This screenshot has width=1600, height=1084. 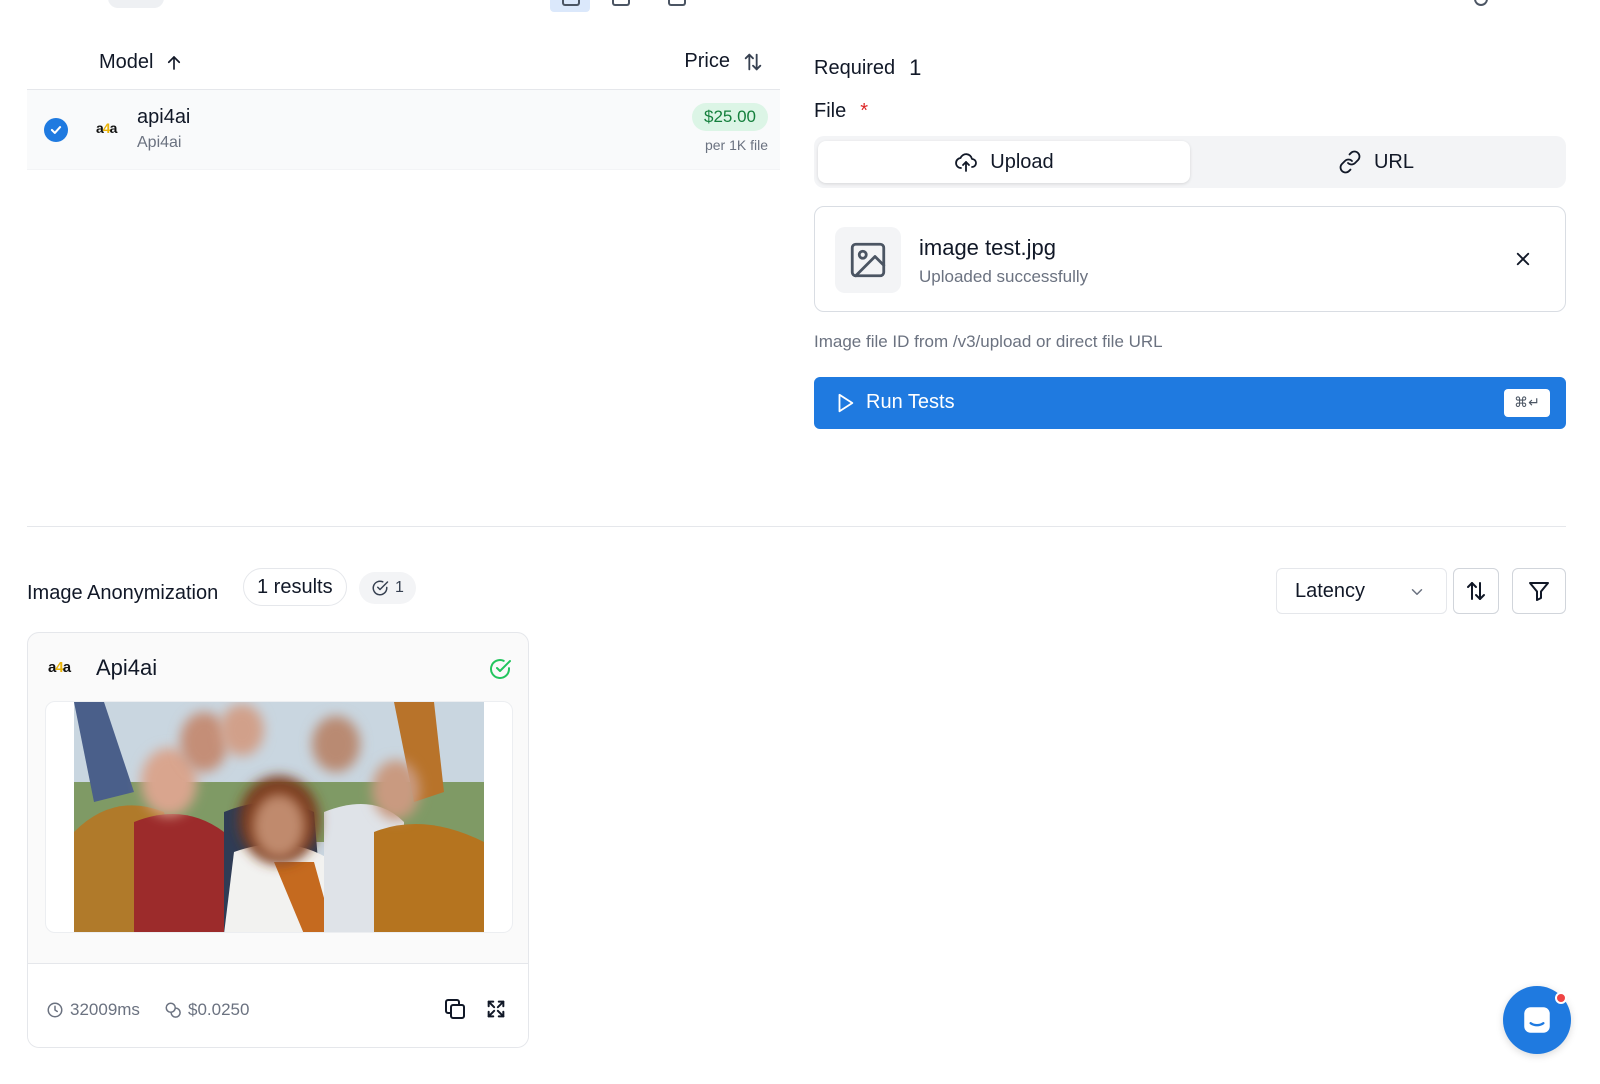 I want to click on latency-value: 32009ms, so click(x=105, y=1009).